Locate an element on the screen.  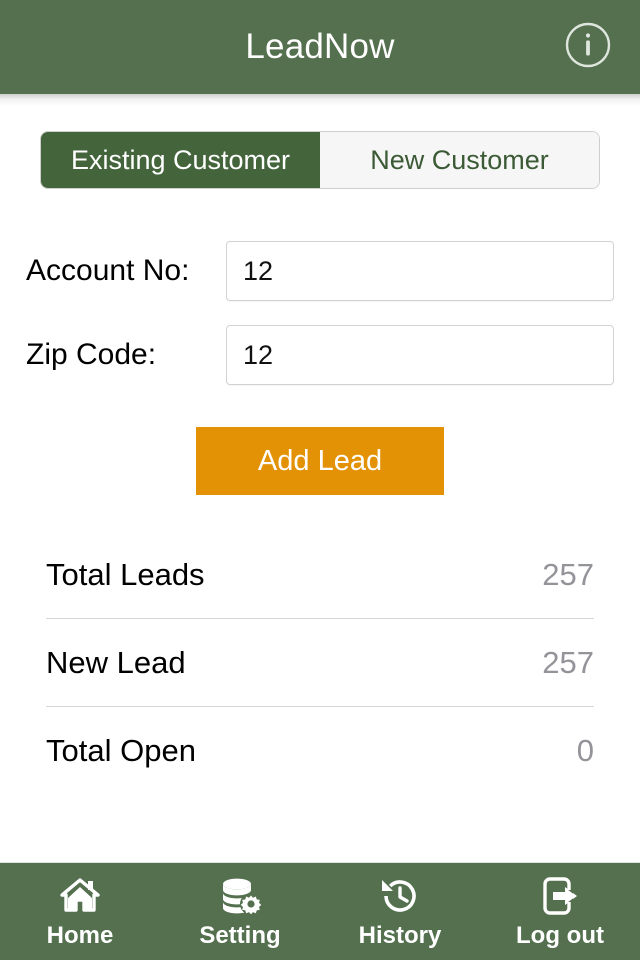
database-gear-icon is located at coordinates (240, 896).